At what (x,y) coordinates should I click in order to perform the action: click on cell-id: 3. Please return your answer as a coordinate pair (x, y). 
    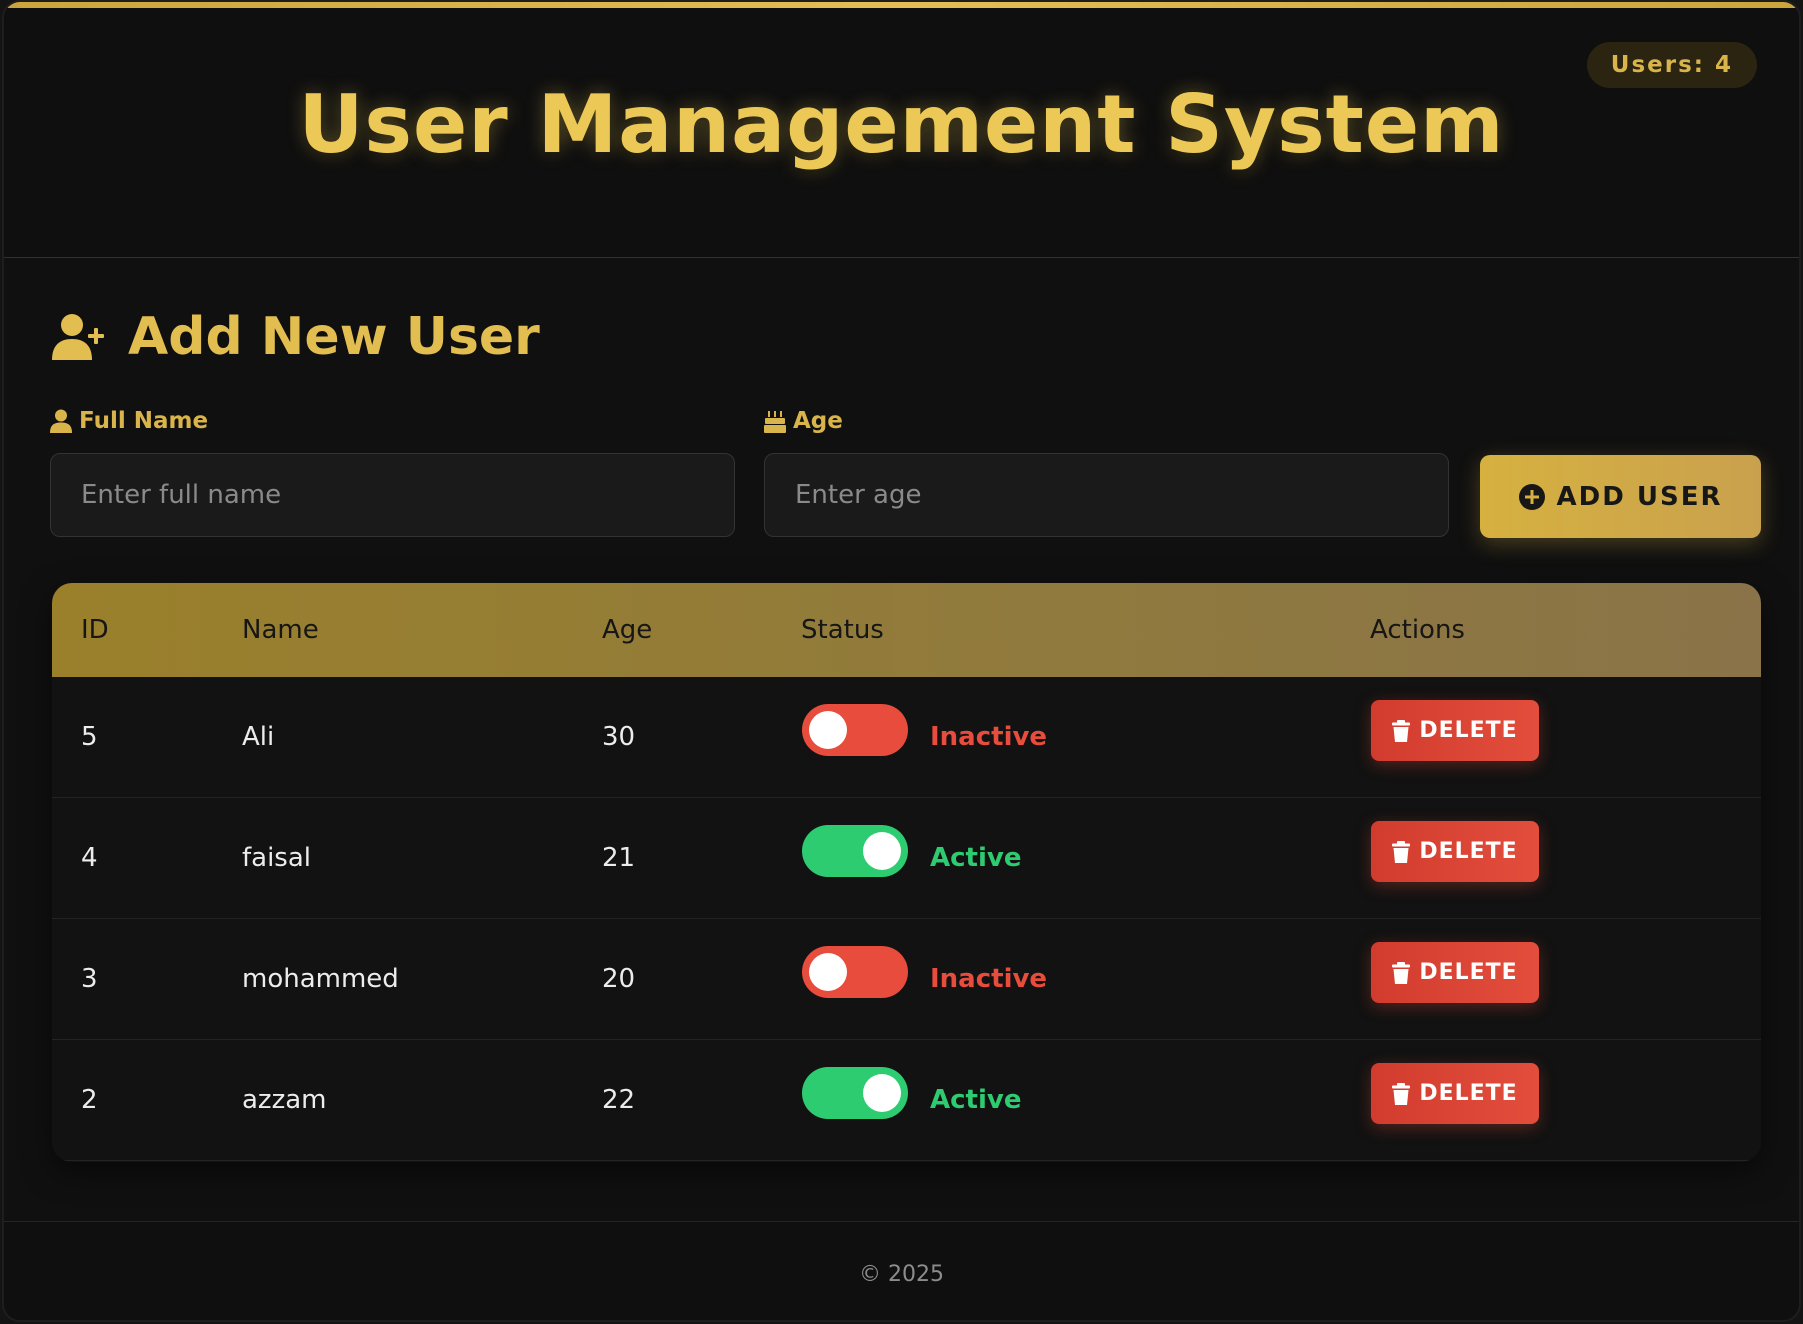
    Looking at the image, I should click on (89, 979).